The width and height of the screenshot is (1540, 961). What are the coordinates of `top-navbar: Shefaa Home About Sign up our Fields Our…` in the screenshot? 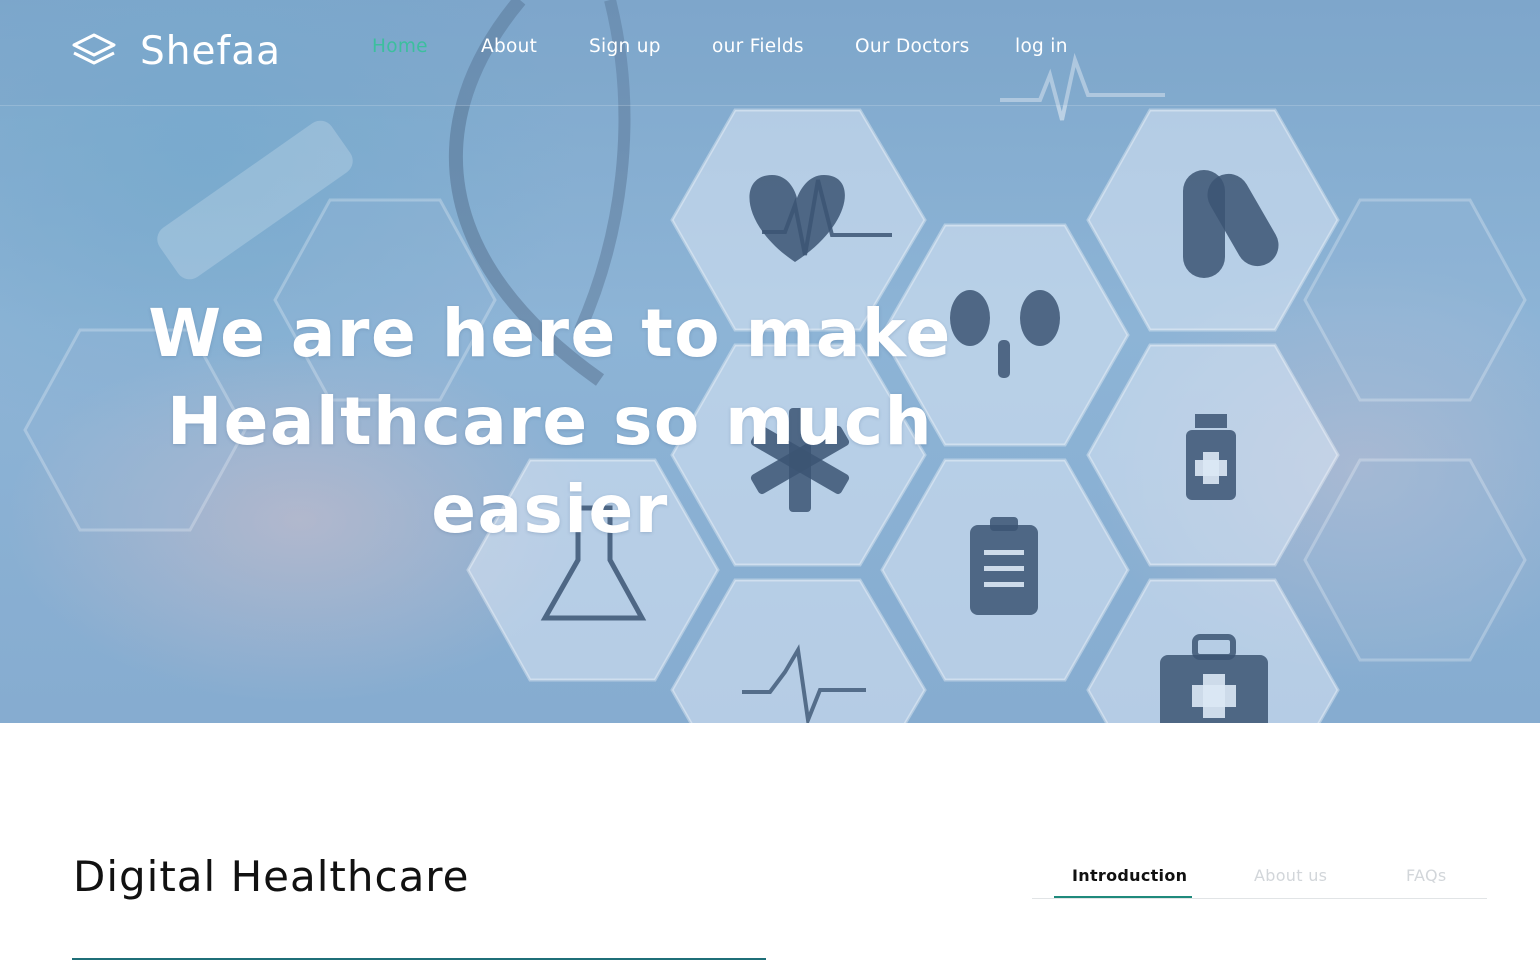 It's located at (770, 53).